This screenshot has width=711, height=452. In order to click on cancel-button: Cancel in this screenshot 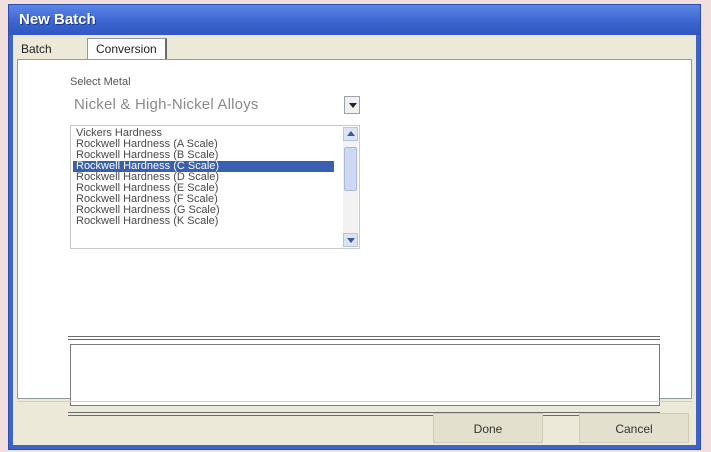, I will do `click(634, 428)`.